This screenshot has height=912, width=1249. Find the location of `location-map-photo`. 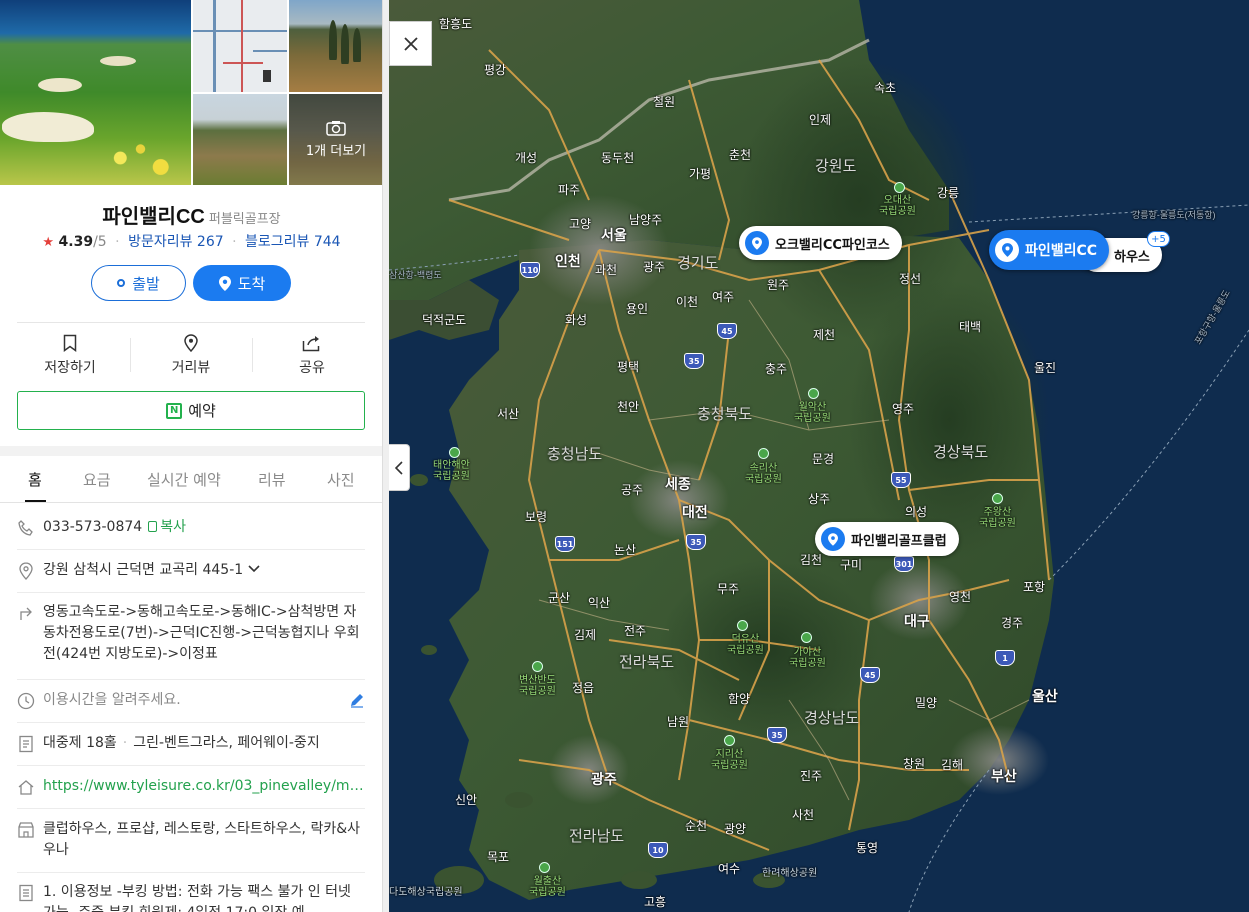

location-map-photo is located at coordinates (240, 46).